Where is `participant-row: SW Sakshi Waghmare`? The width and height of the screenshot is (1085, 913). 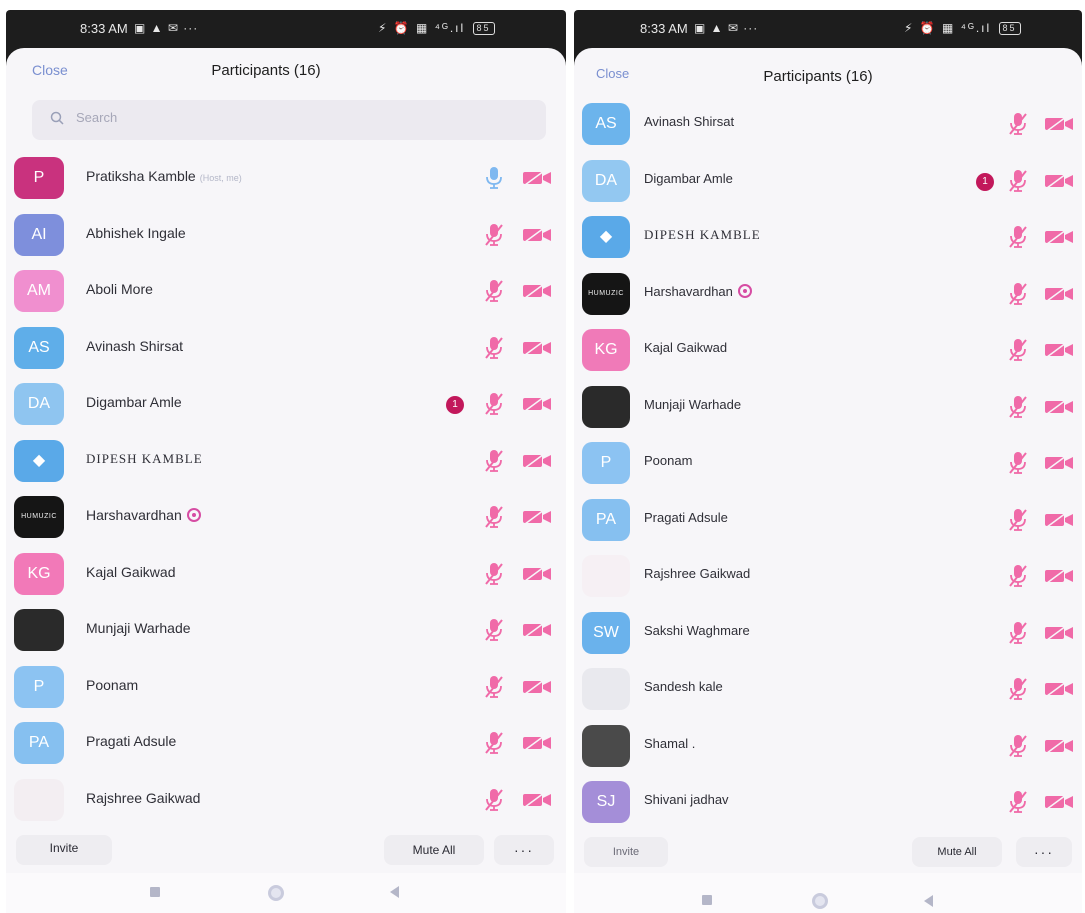 participant-row: SW Sakshi Waghmare is located at coordinates (828, 633).